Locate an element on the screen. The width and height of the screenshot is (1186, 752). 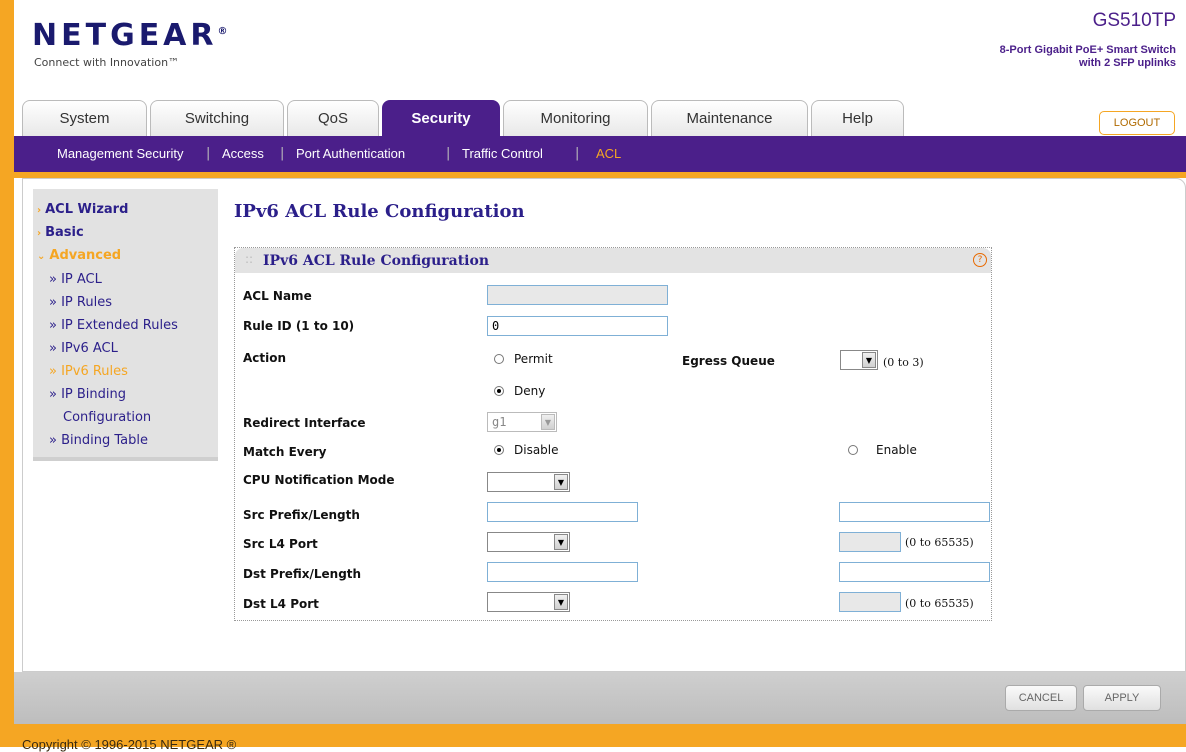
match-every-disable-radio is located at coordinates (499, 450).